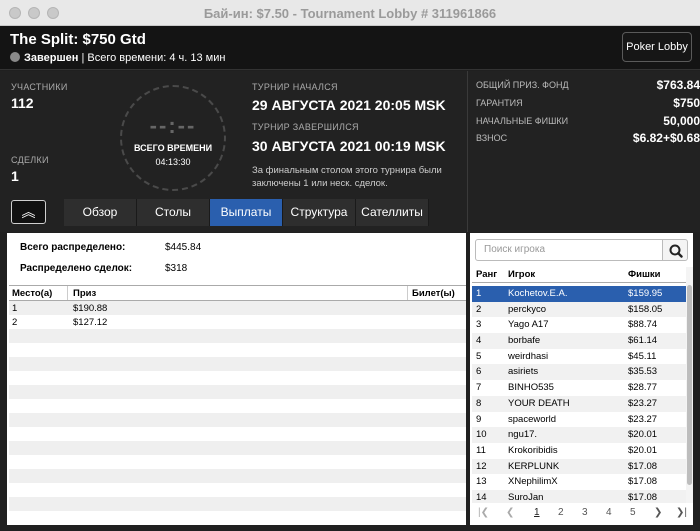 Image resolution: width=700 pixels, height=531 pixels. I want to click on player-chips: $23.27, so click(643, 419).